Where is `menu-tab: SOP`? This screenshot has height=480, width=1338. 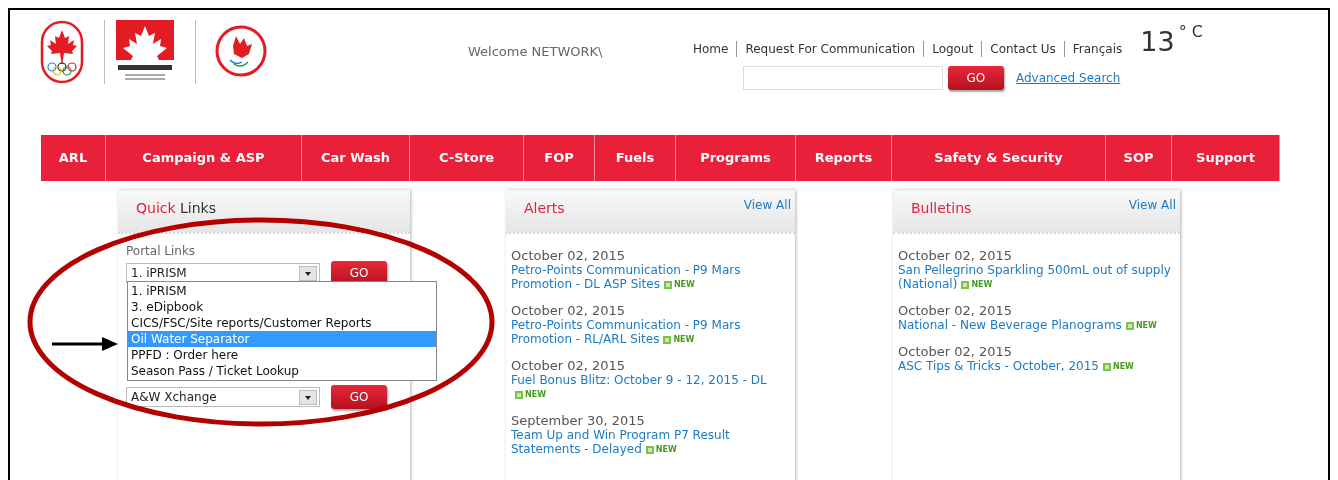
menu-tab: SOP is located at coordinates (1139, 158).